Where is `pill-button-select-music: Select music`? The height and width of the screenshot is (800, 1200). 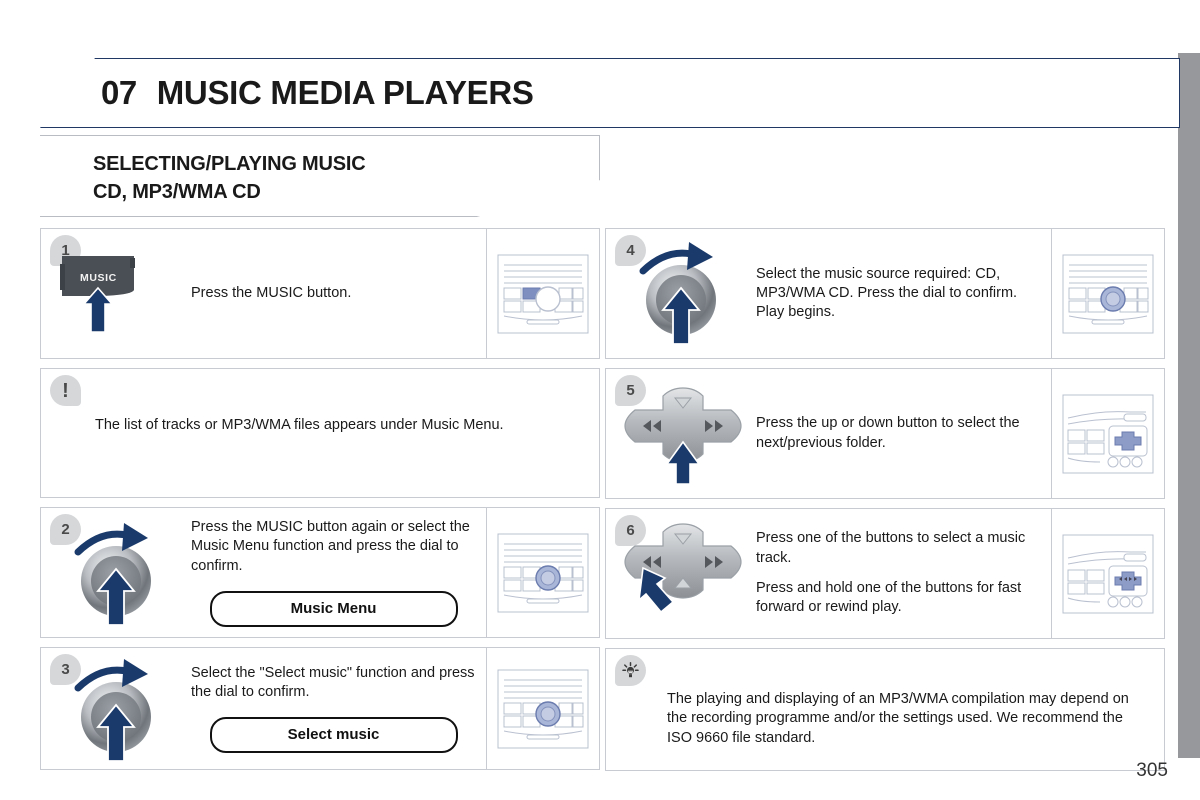
pill-button-select-music: Select music is located at coordinates (333, 735).